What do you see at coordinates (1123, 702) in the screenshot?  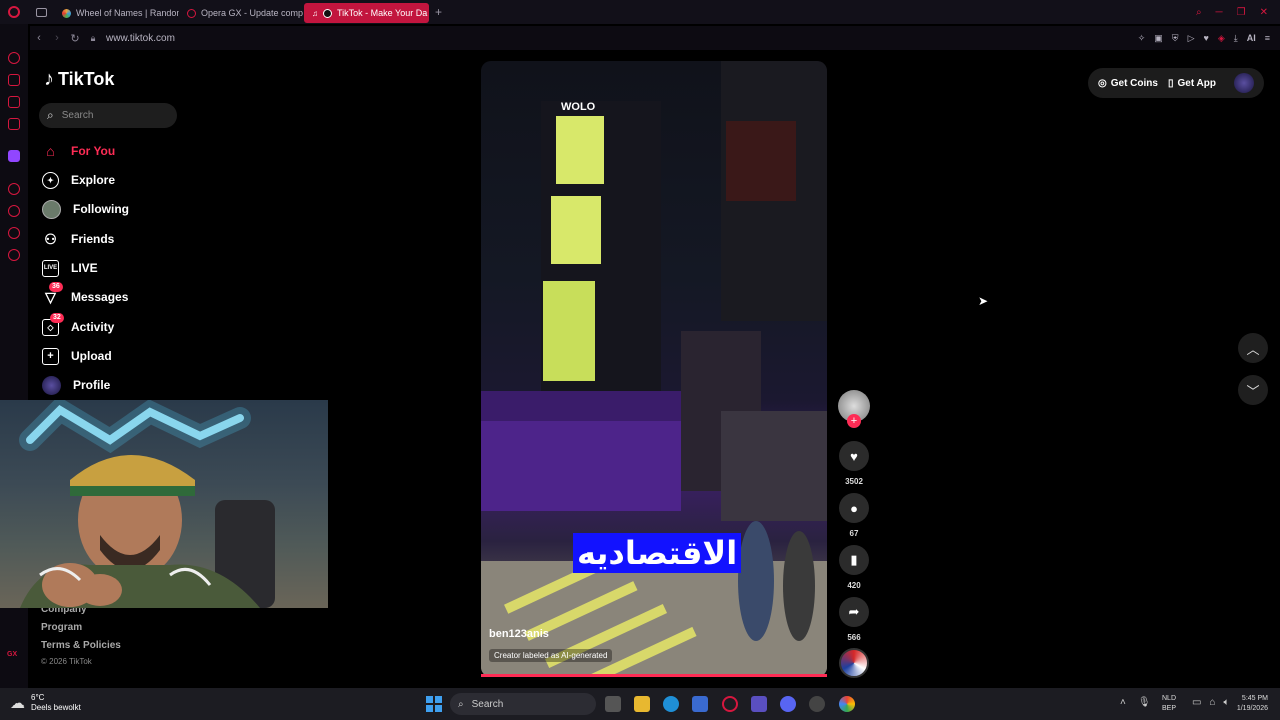 I see `chevron-up-icon: ˄` at bounding box center [1123, 702].